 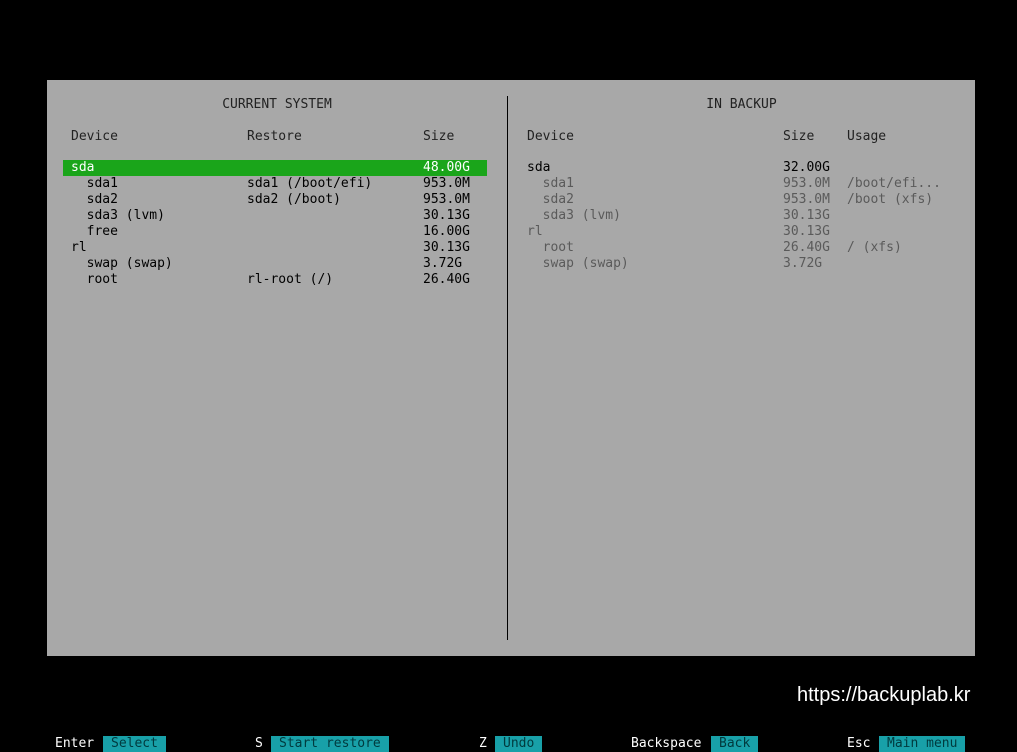 What do you see at coordinates (134, 744) in the screenshot?
I see `footer-action-select: Select` at bounding box center [134, 744].